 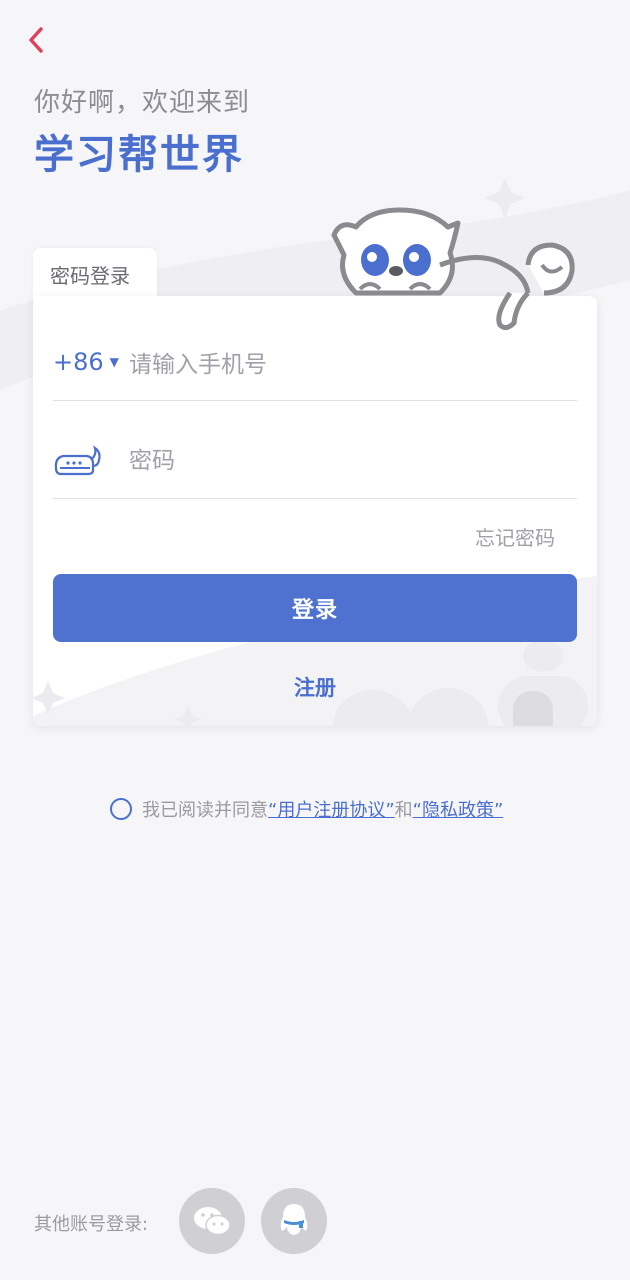 I want to click on agreement-radio, so click(x=121, y=809).